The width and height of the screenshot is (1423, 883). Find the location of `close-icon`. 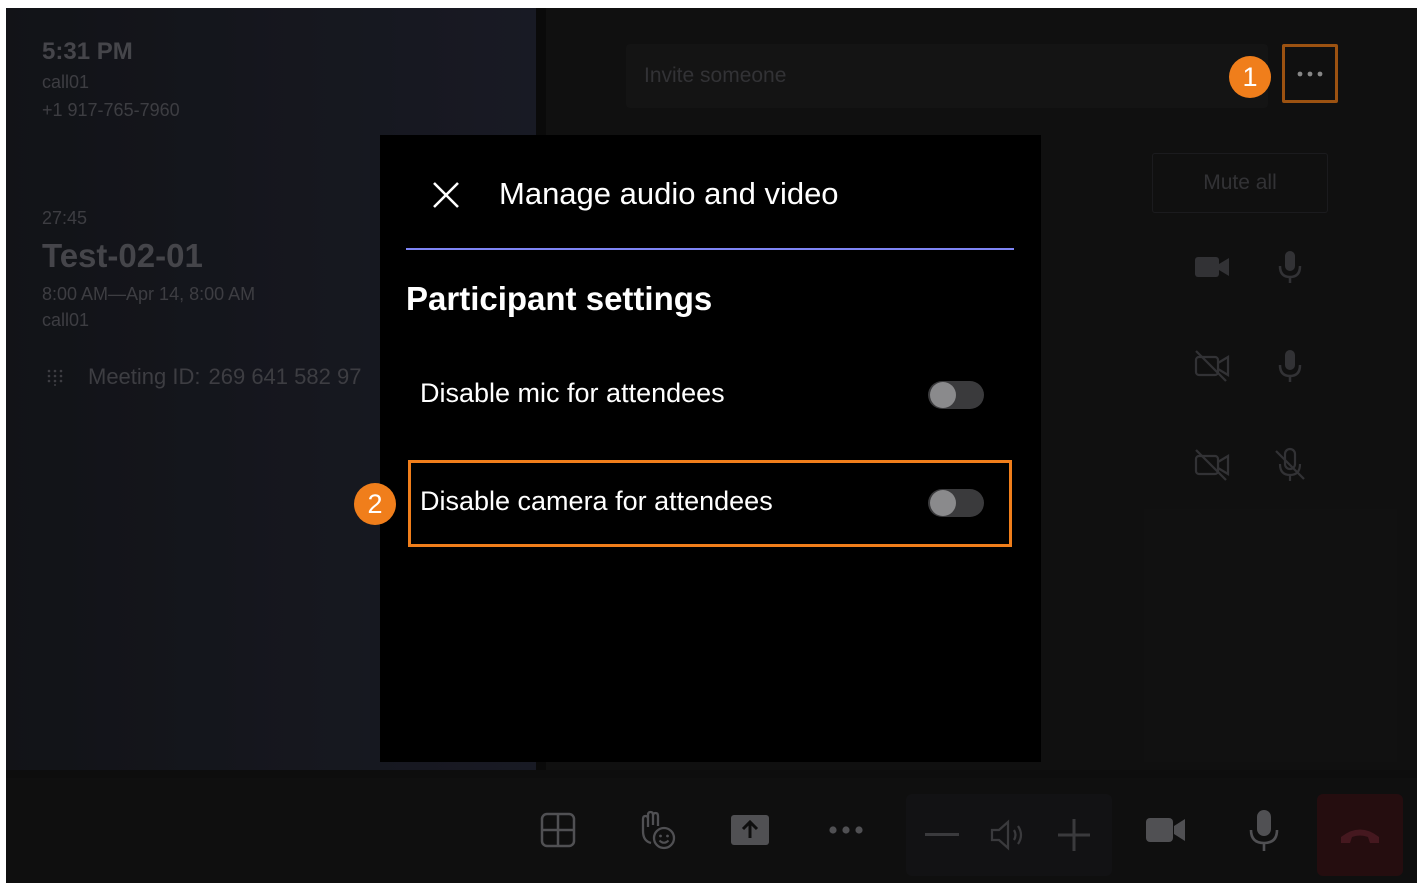

close-icon is located at coordinates (446, 195).